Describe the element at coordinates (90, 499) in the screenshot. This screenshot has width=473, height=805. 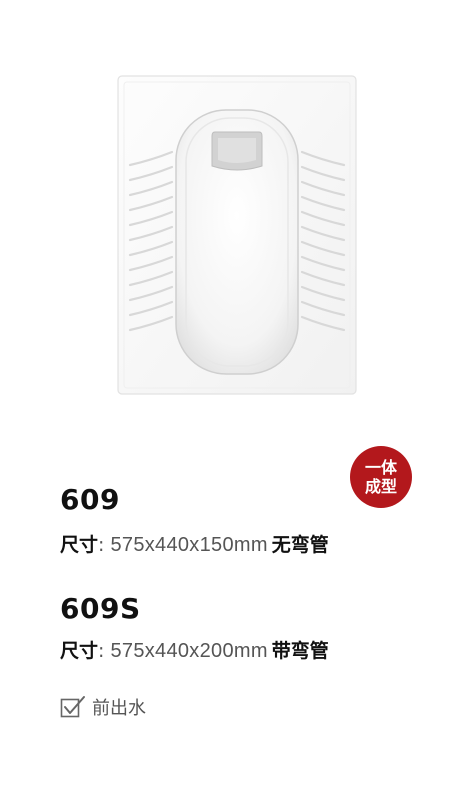
I see `model-number: 609` at that location.